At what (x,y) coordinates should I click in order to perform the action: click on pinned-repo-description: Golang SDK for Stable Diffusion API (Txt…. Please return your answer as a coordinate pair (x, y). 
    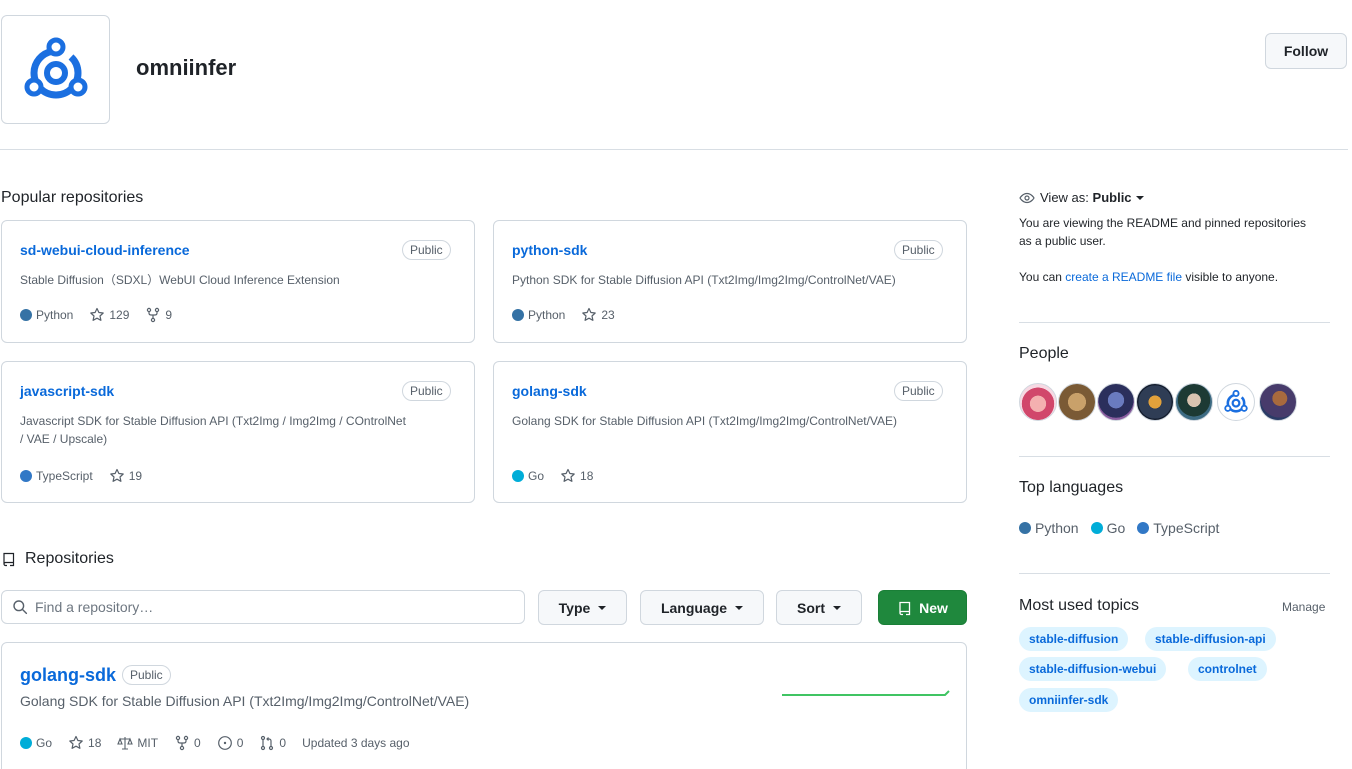
    Looking at the image, I should click on (705, 421).